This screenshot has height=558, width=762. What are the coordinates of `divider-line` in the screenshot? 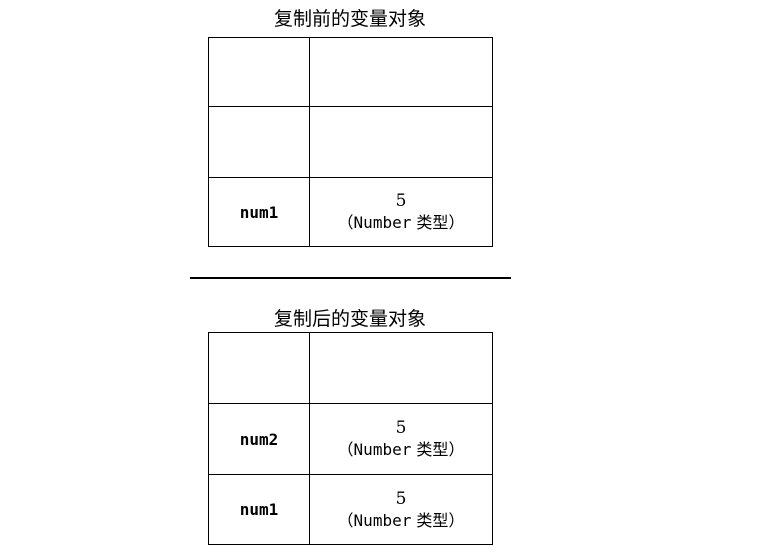 It's located at (350, 278).